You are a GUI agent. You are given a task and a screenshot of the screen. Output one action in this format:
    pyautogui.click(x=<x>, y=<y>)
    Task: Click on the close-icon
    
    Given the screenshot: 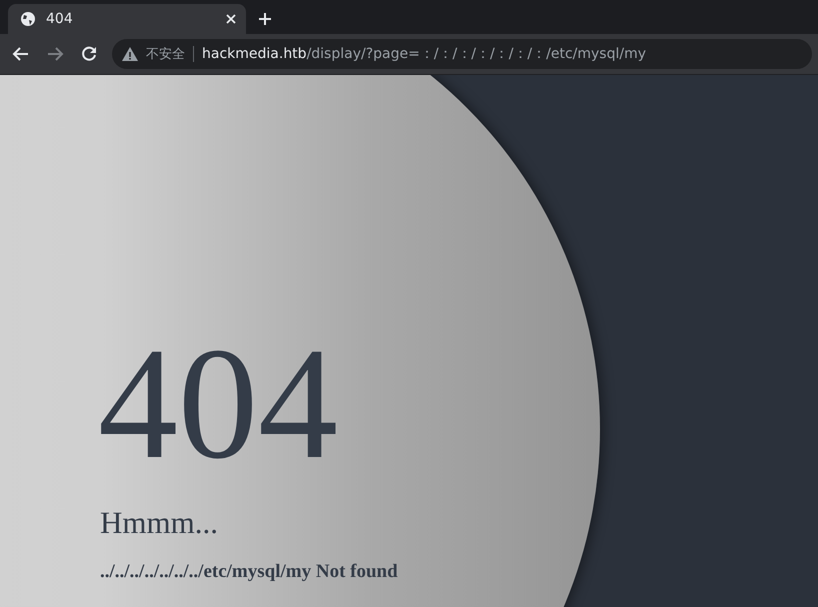 What is the action you would take?
    pyautogui.click(x=231, y=19)
    